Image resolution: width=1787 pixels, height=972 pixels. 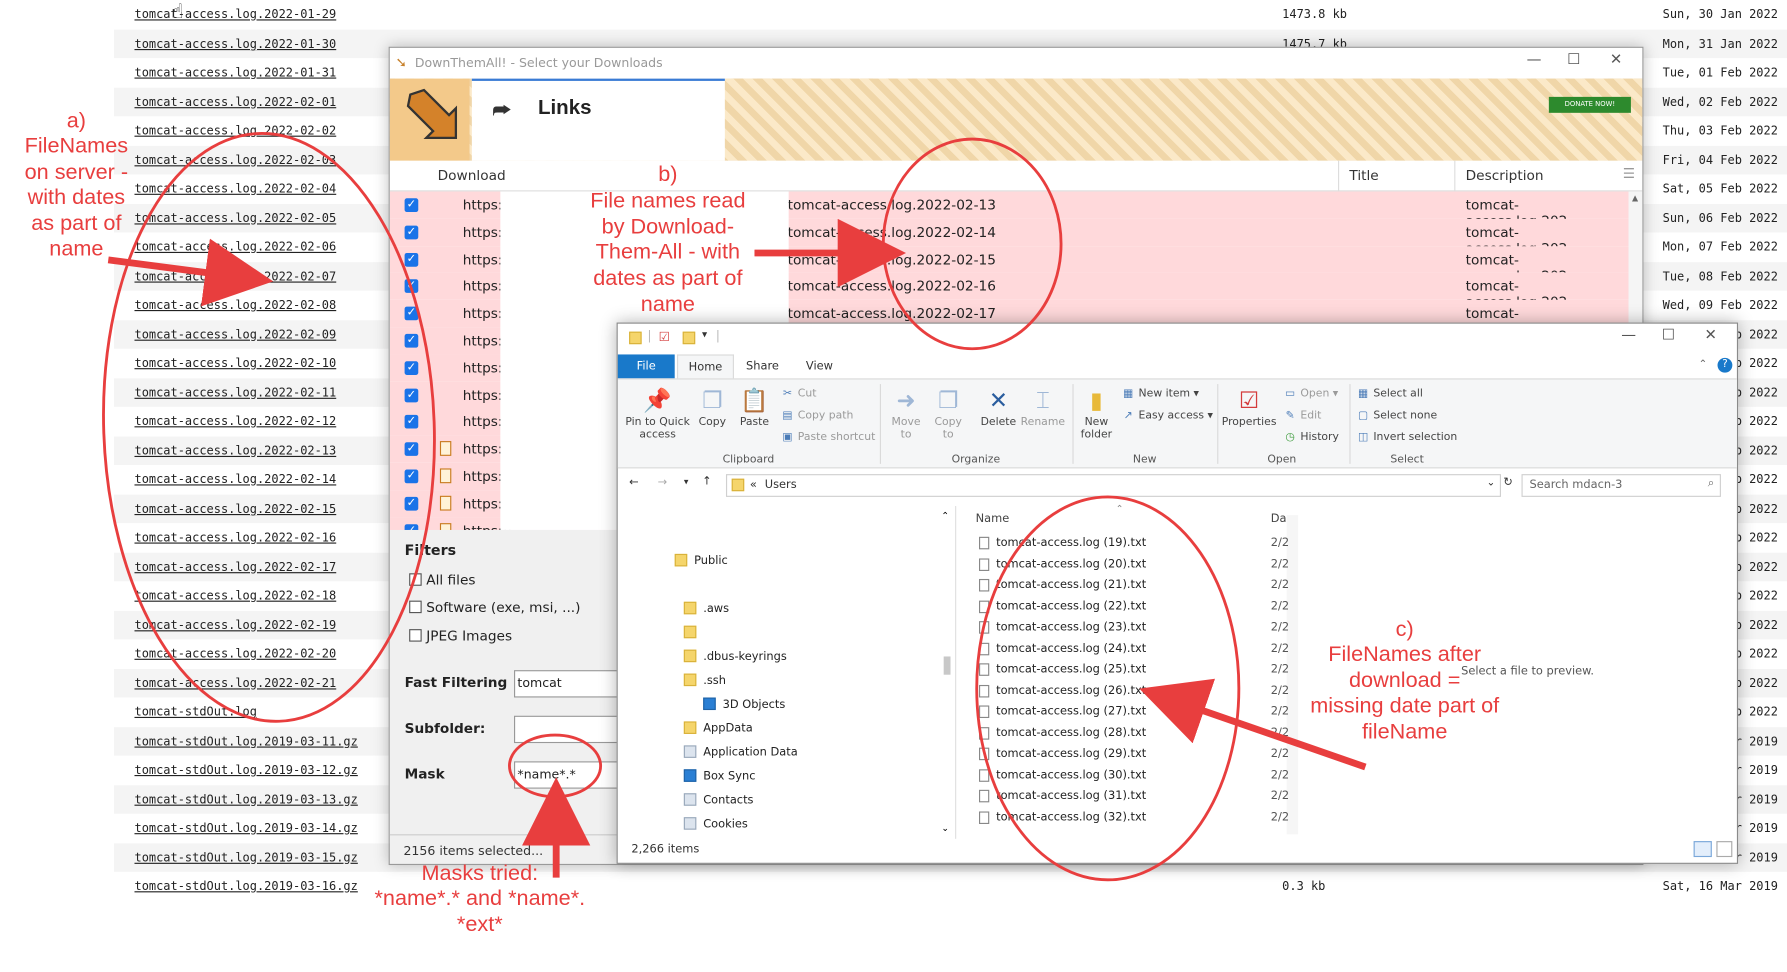 What do you see at coordinates (1127, 586) in the screenshot?
I see `file-row: tomcat-access.log (21).txt 2/2` at bounding box center [1127, 586].